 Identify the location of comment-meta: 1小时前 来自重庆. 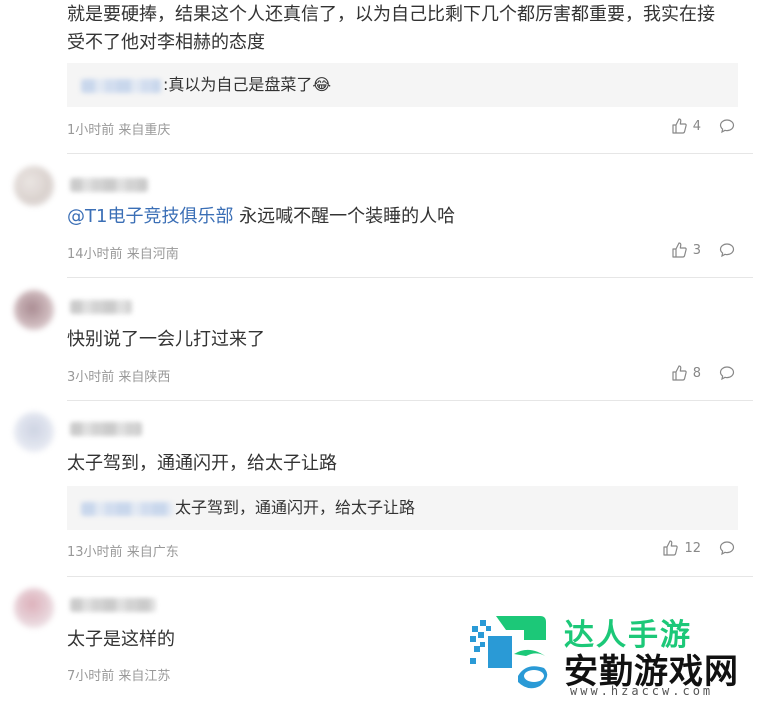
(118, 128).